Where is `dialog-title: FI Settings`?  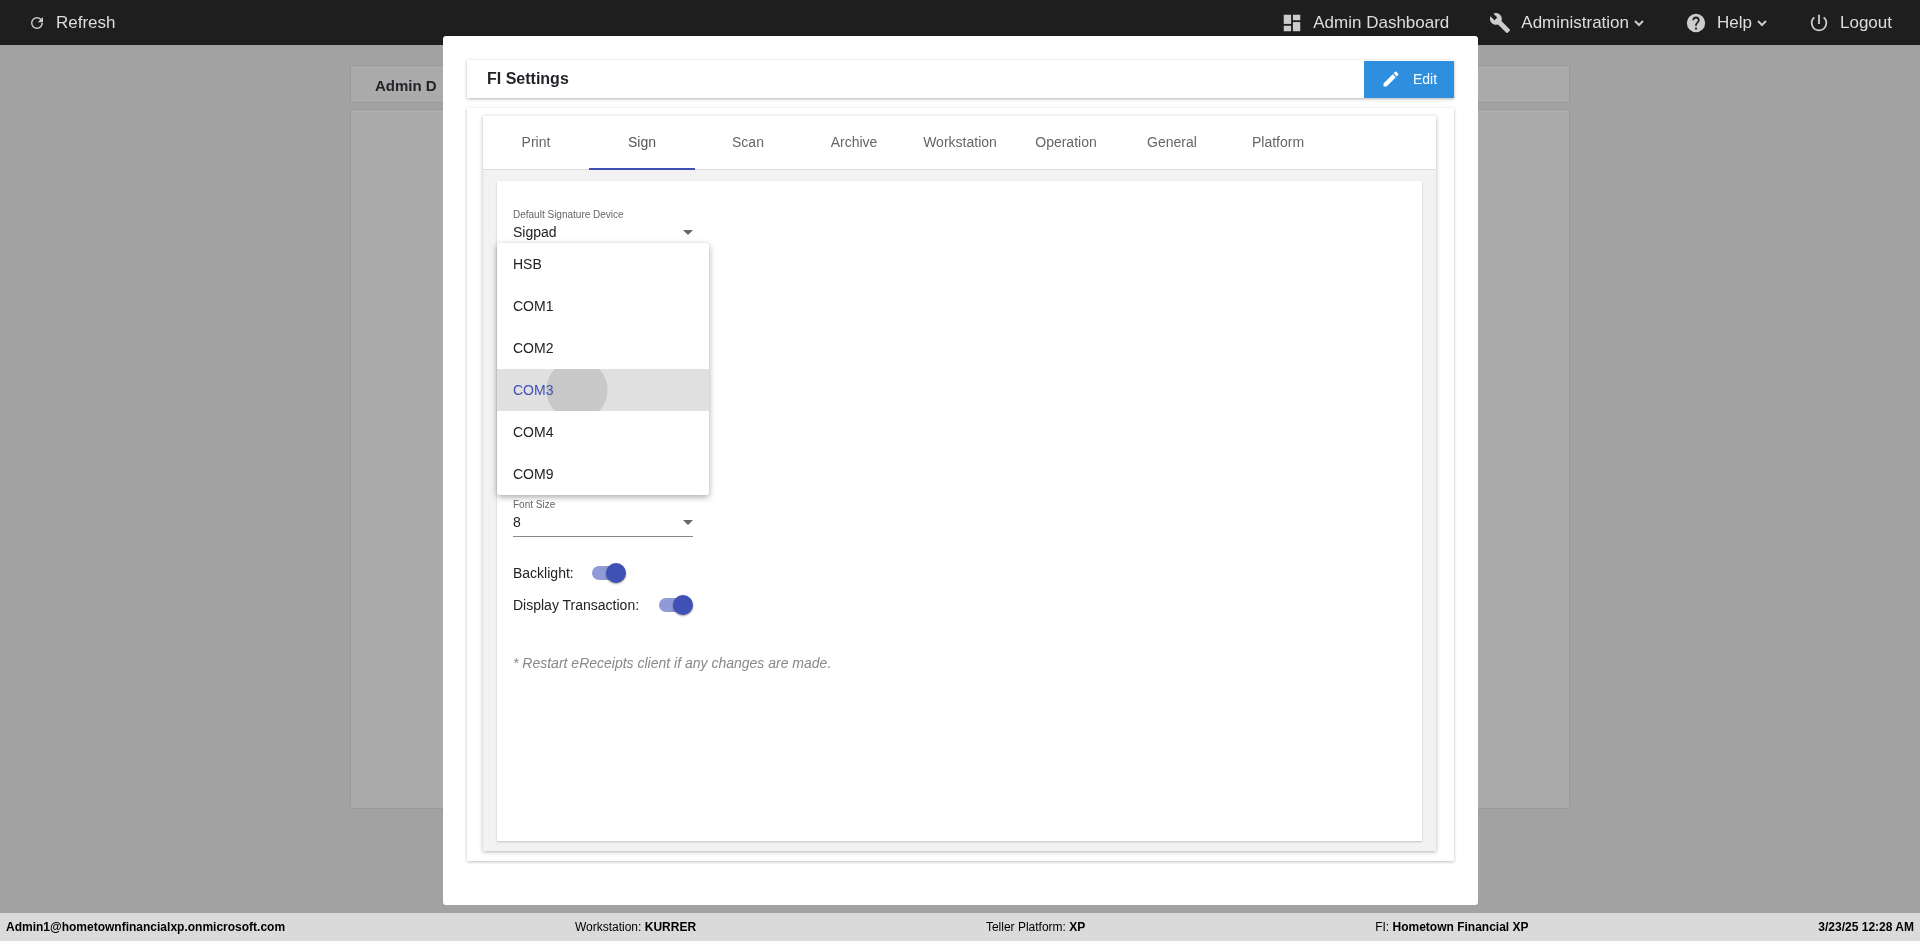
dialog-title: FI Settings is located at coordinates (528, 79).